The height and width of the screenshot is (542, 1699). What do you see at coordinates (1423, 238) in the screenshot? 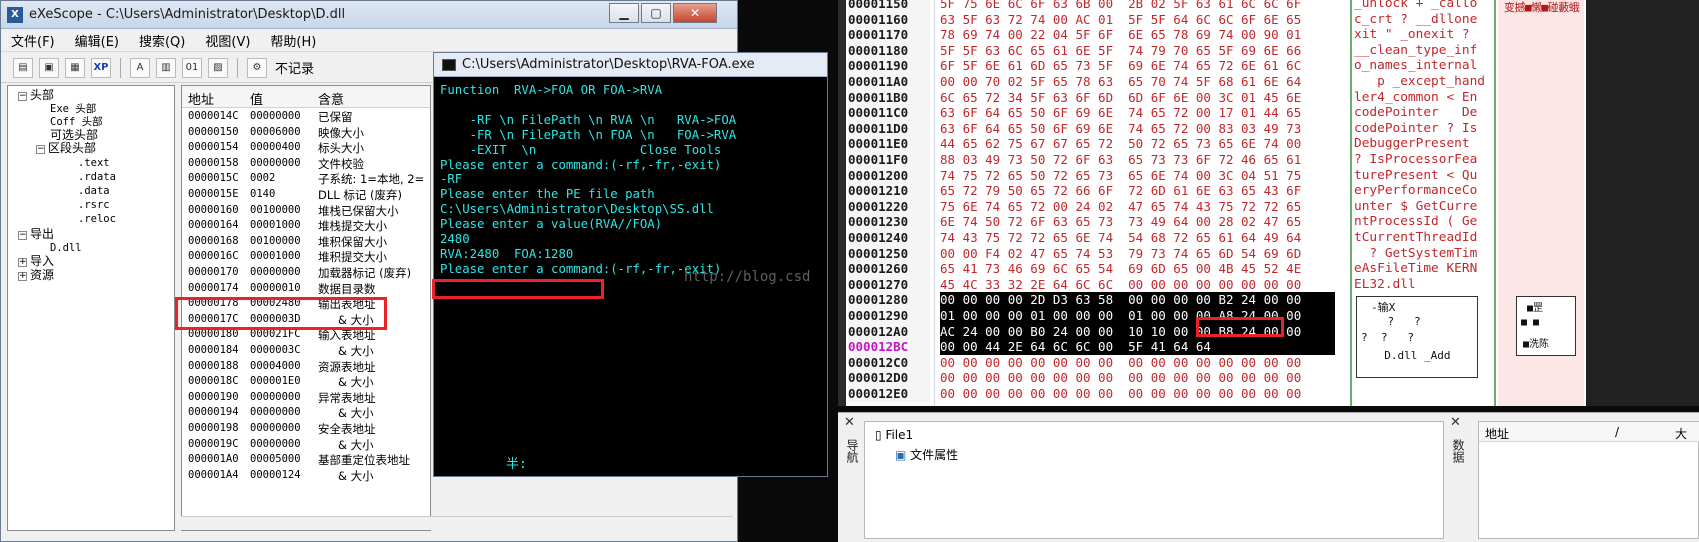
I see `hex-ascii: tCurrentThreadId` at bounding box center [1423, 238].